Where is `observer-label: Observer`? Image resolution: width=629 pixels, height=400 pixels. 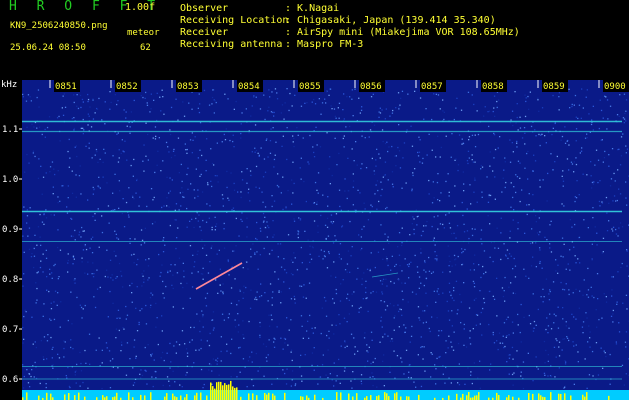
observer-label: Observer is located at coordinates (204, 8).